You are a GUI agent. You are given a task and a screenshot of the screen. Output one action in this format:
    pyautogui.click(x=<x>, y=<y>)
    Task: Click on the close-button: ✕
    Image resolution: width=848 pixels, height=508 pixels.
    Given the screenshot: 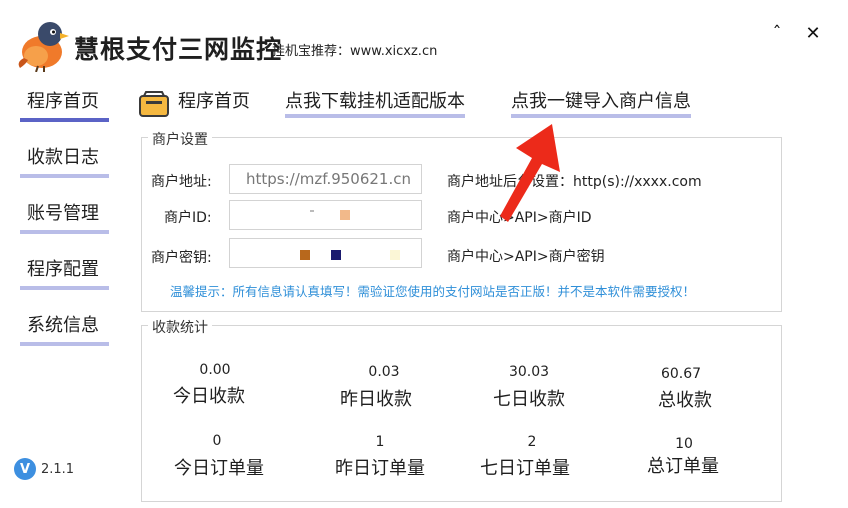 What is the action you would take?
    pyautogui.click(x=813, y=33)
    